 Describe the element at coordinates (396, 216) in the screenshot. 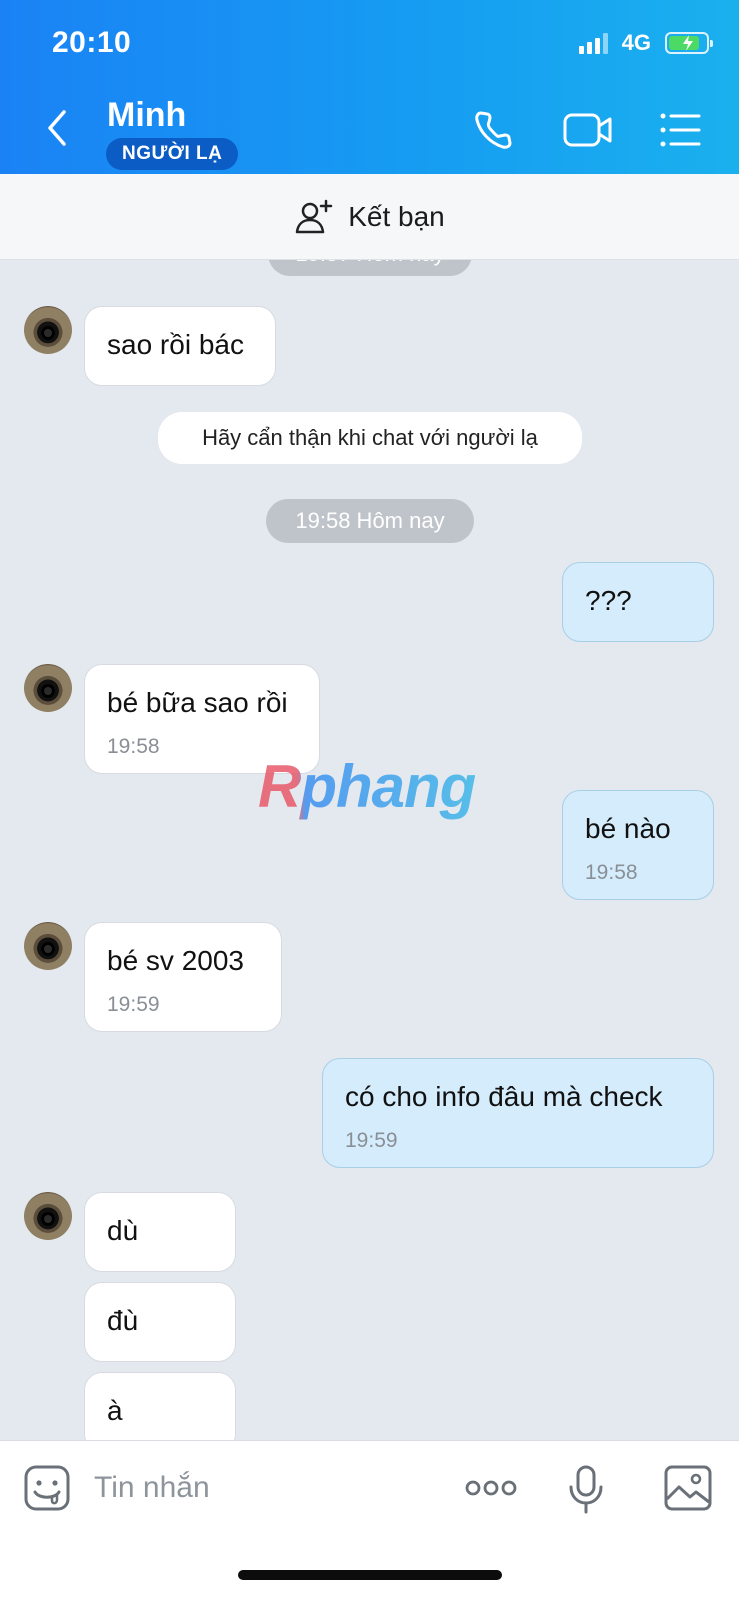

I see `add-friend-label: Kết bạn` at that location.